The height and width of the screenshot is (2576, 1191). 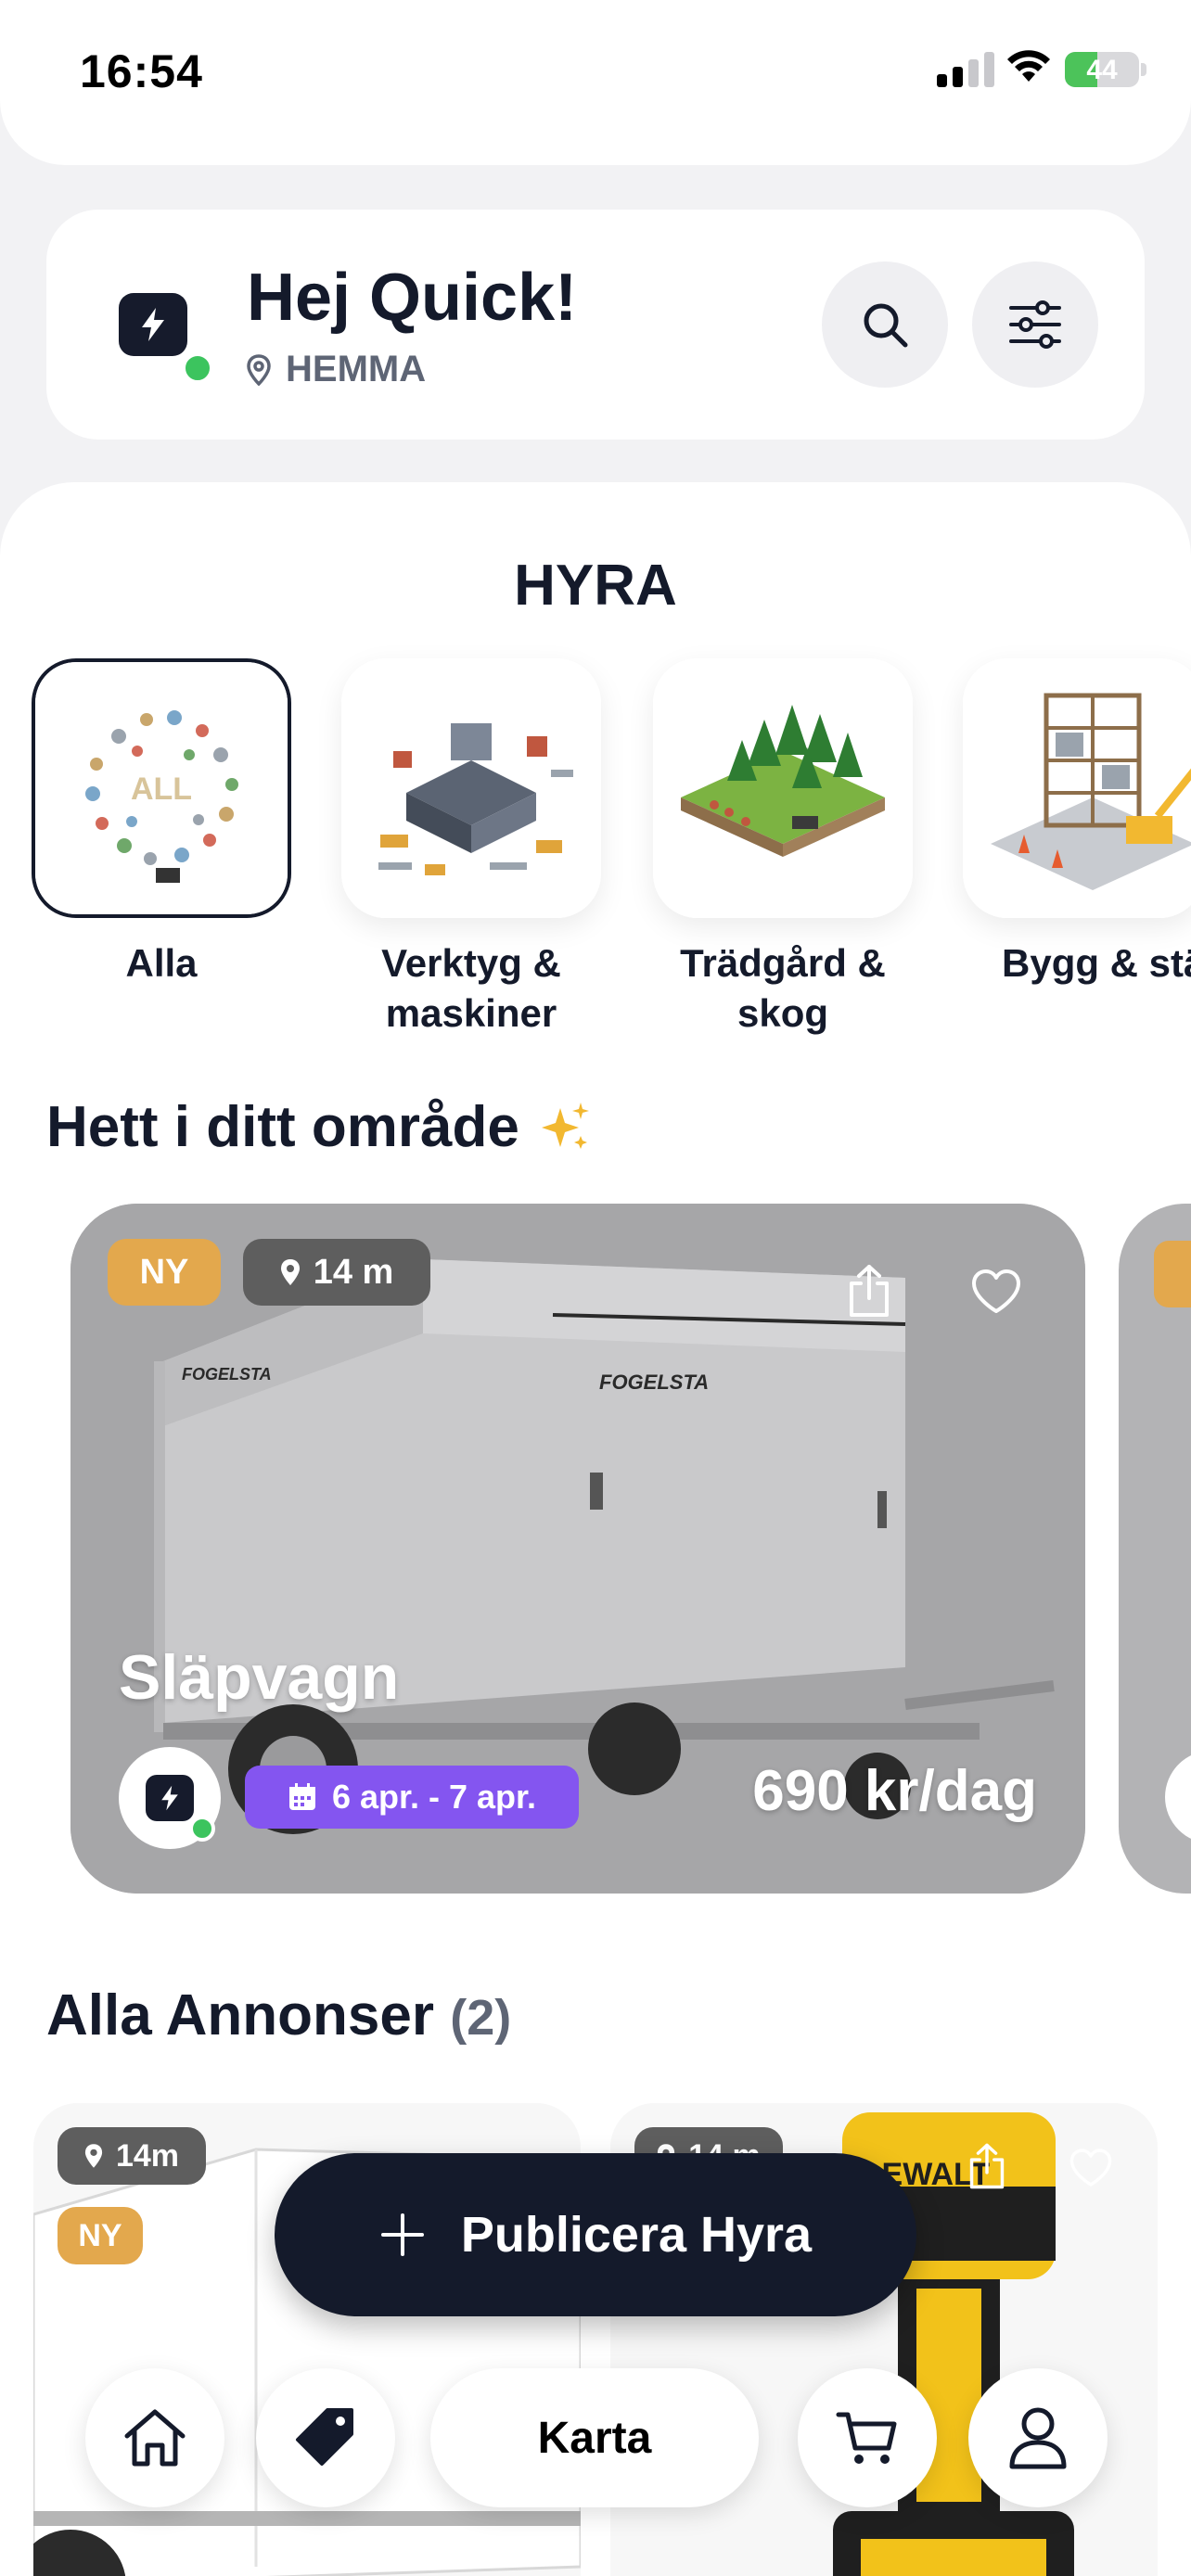 I want to click on location-label: HEMMA, so click(x=336, y=369).